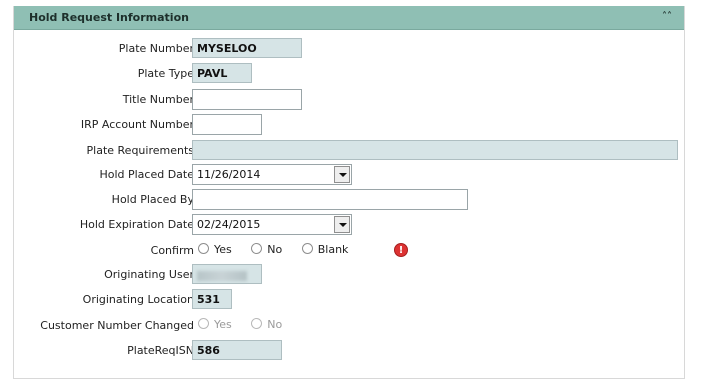 Image resolution: width=715 pixels, height=387 pixels. I want to click on title-number-input, so click(247, 99).